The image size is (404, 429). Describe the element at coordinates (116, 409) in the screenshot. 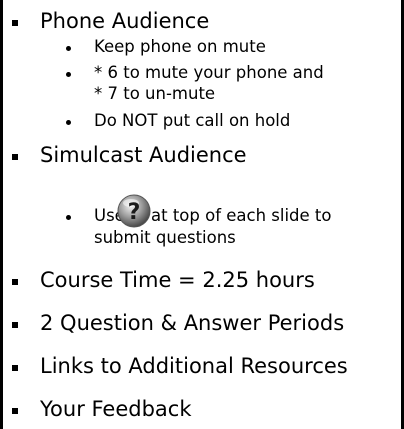

I see `bullet-your-feedback: Your Feedback` at that location.